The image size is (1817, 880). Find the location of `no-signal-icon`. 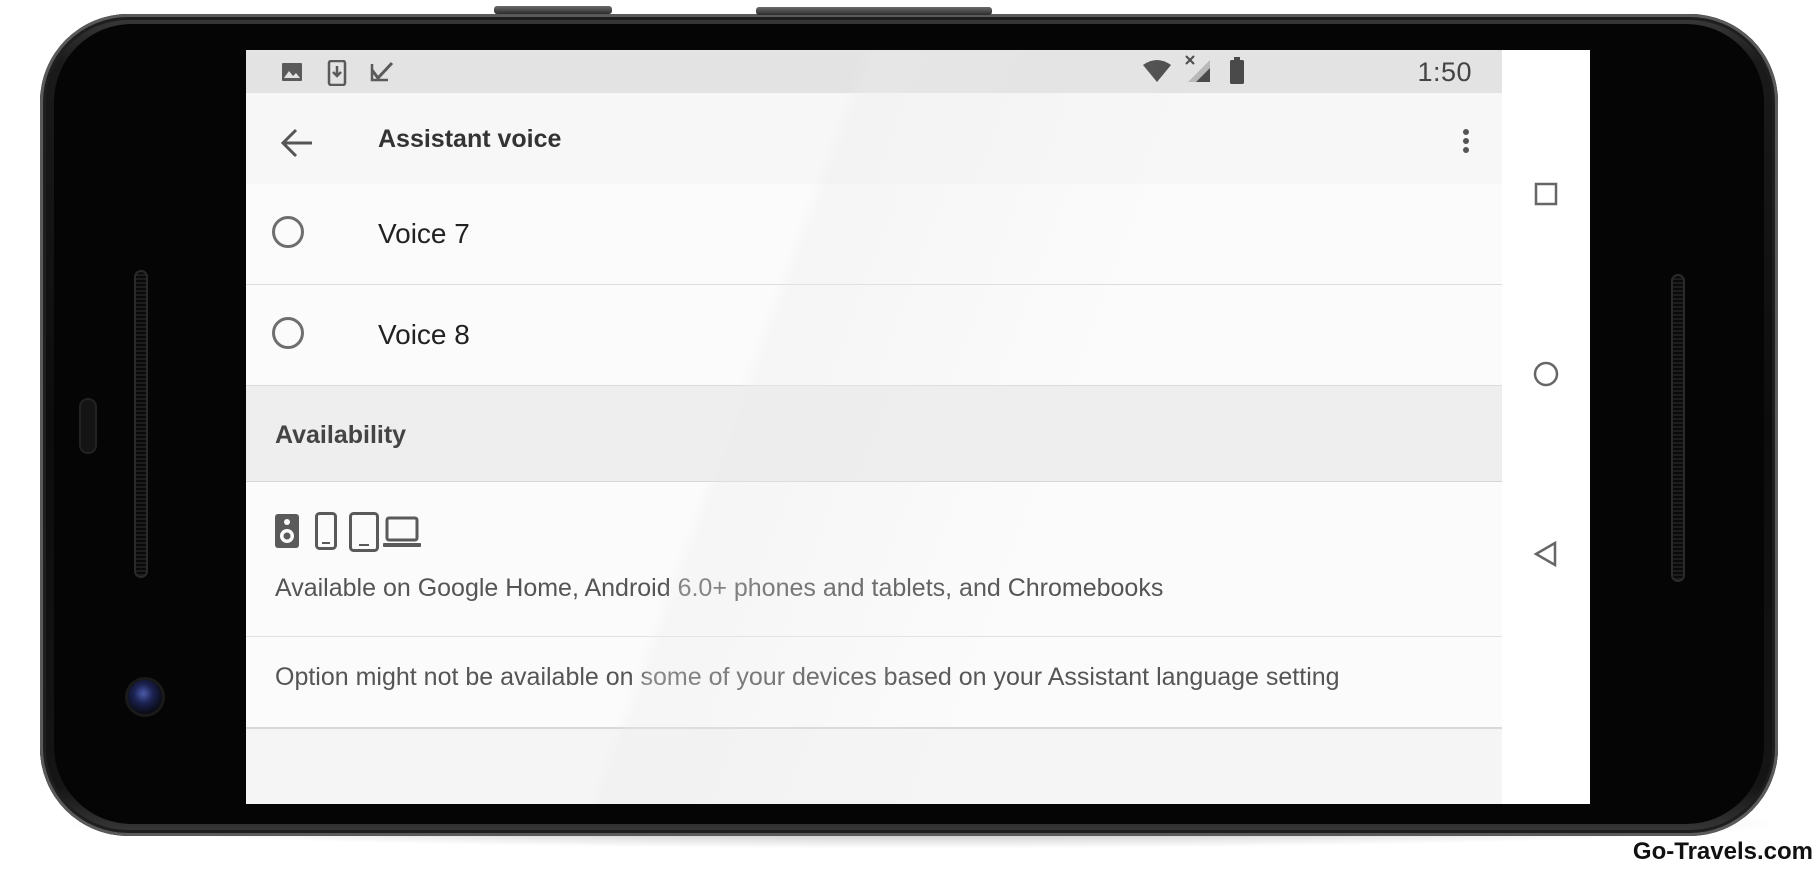

no-signal-icon is located at coordinates (1197, 68).